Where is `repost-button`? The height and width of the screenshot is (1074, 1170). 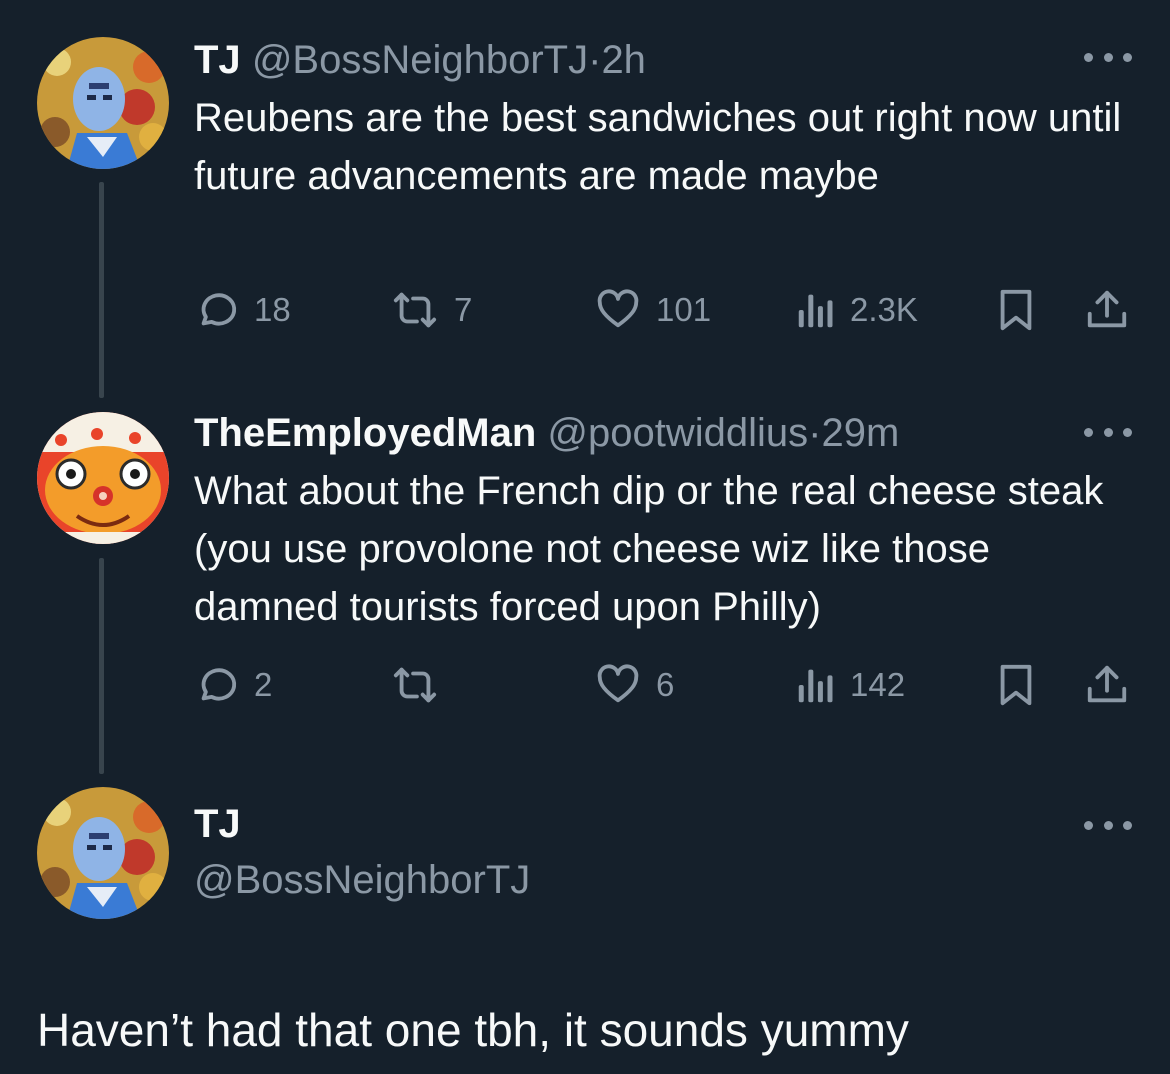 repost-button is located at coordinates (422, 685).